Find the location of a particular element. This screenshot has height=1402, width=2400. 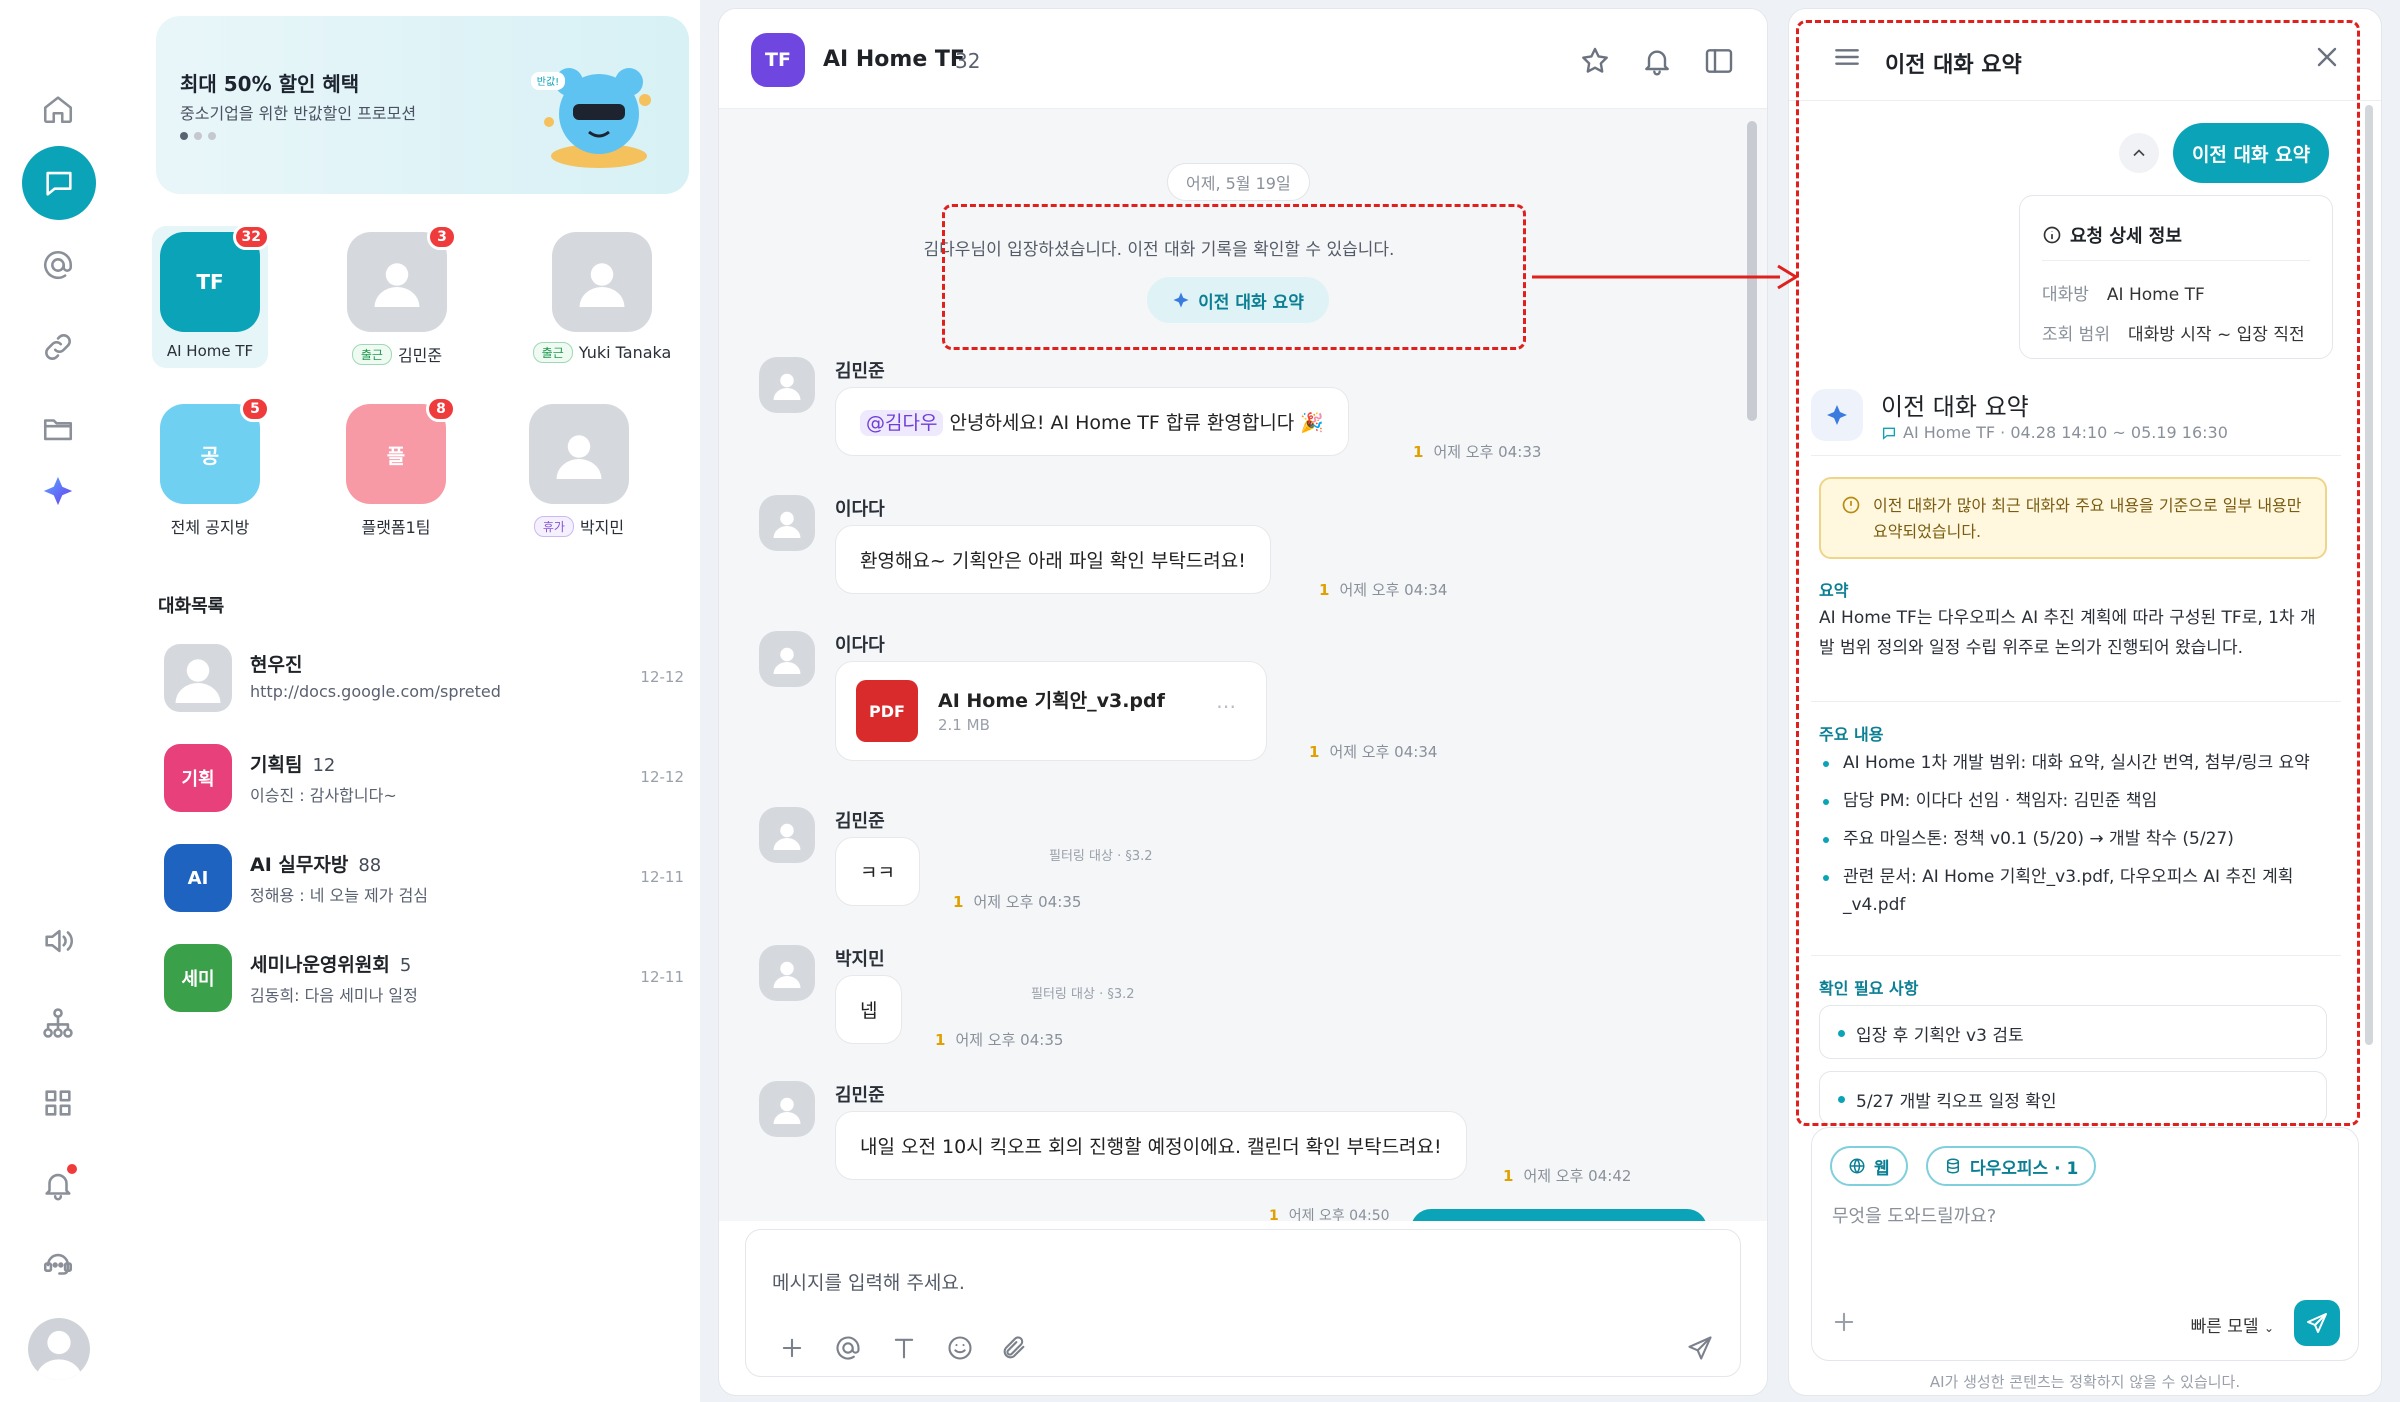

conversation-item: 세미 세미나운영위원회 5 김동희: 다음 세미나 일정 12-11 is located at coordinates (424, 980).